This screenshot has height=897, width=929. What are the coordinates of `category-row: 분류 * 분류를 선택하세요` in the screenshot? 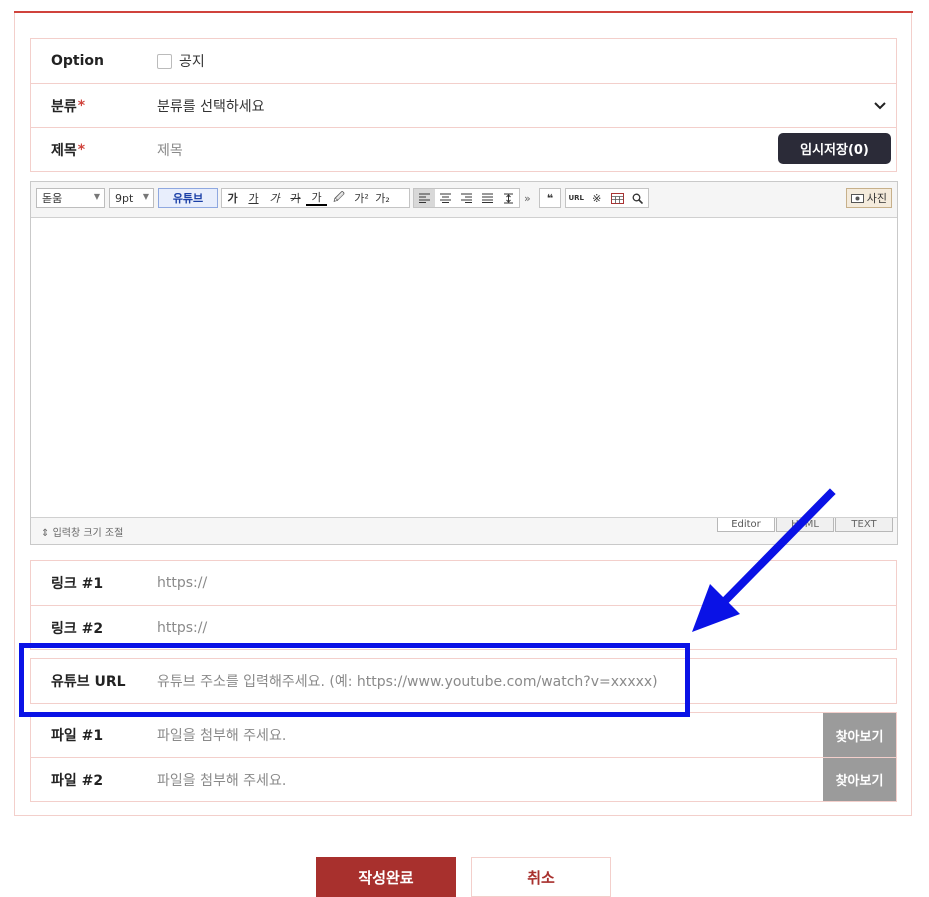 It's located at (463, 105).